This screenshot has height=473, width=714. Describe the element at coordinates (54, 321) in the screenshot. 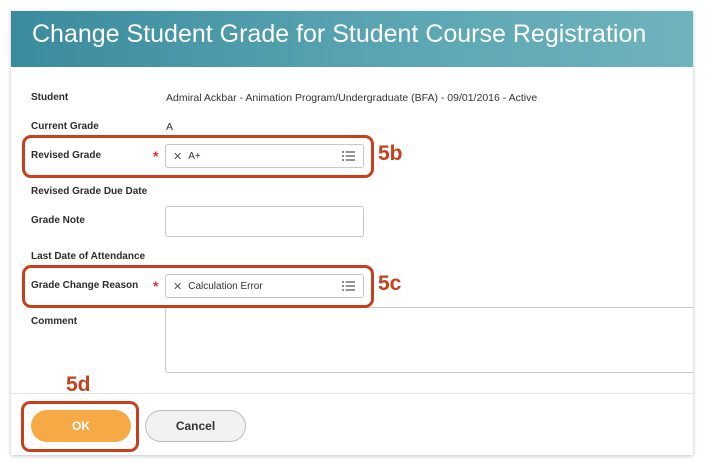

I see `comment-label: Comment` at that location.